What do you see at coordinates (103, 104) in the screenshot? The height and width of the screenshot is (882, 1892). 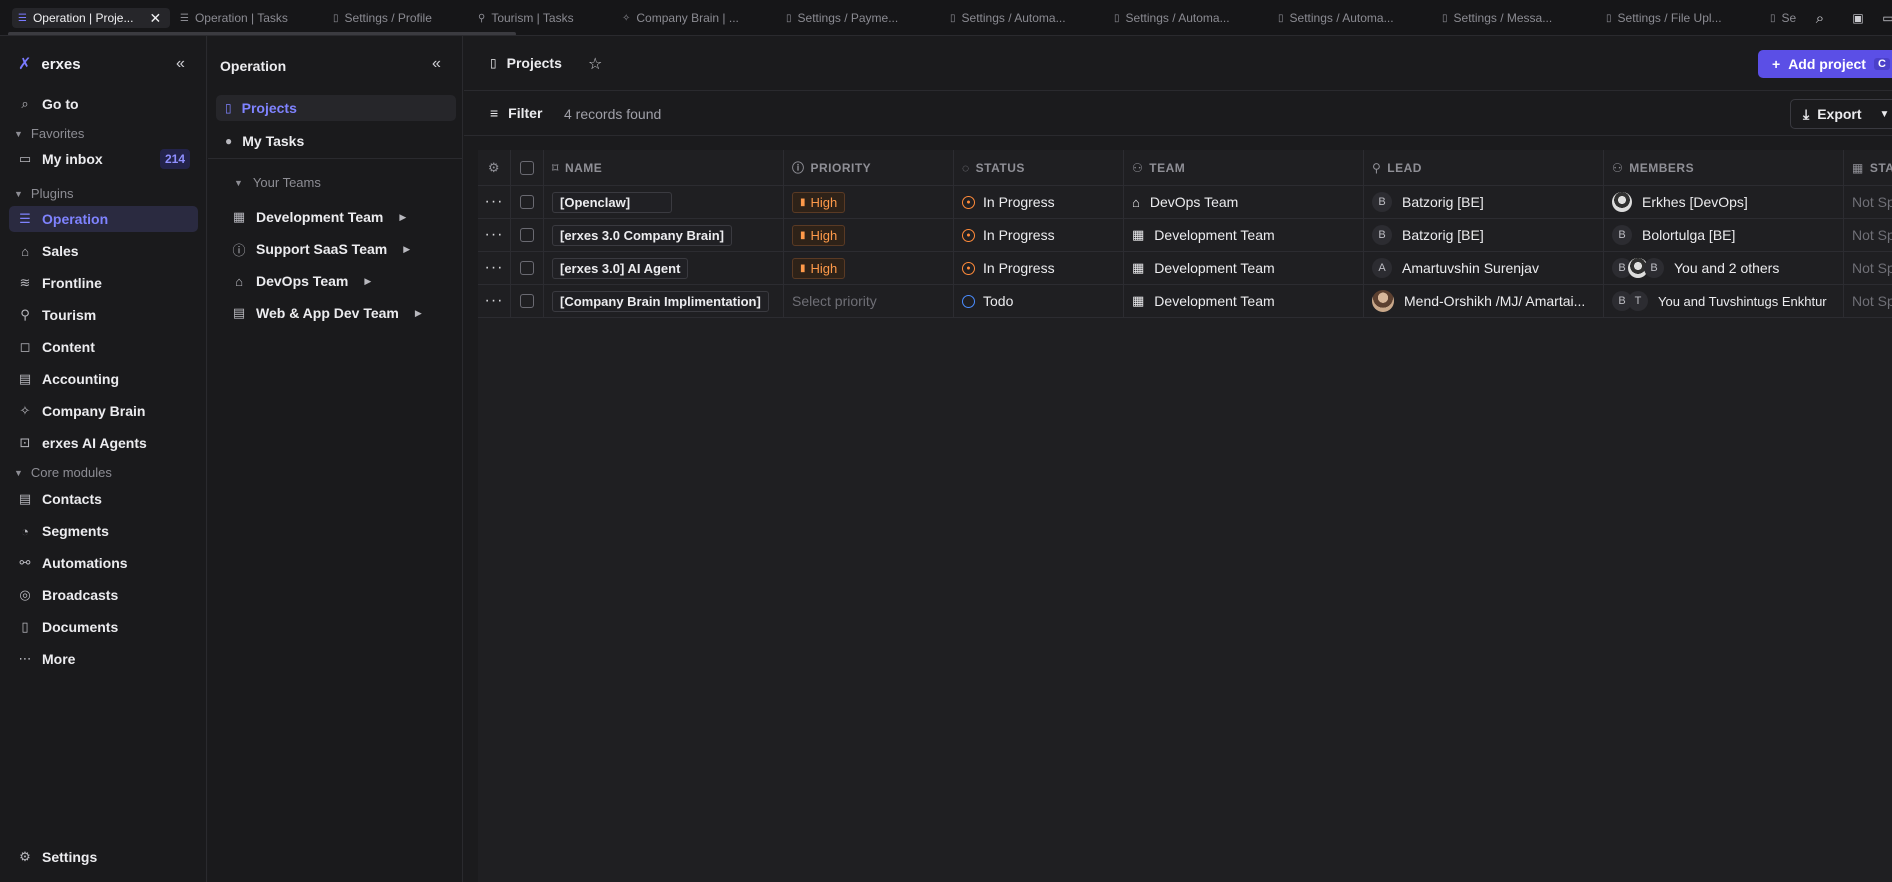 I see `goto-item: ⌕ Go to` at bounding box center [103, 104].